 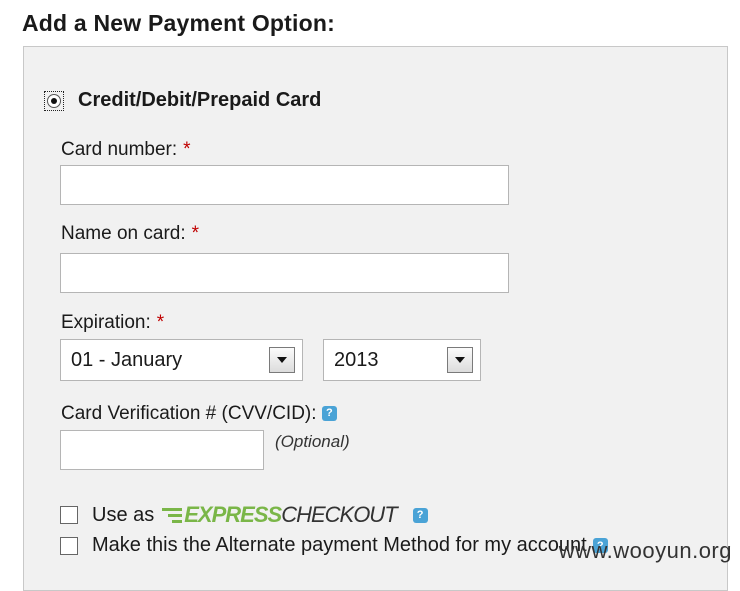 I want to click on card-number-label: Card number: *, so click(x=126, y=150).